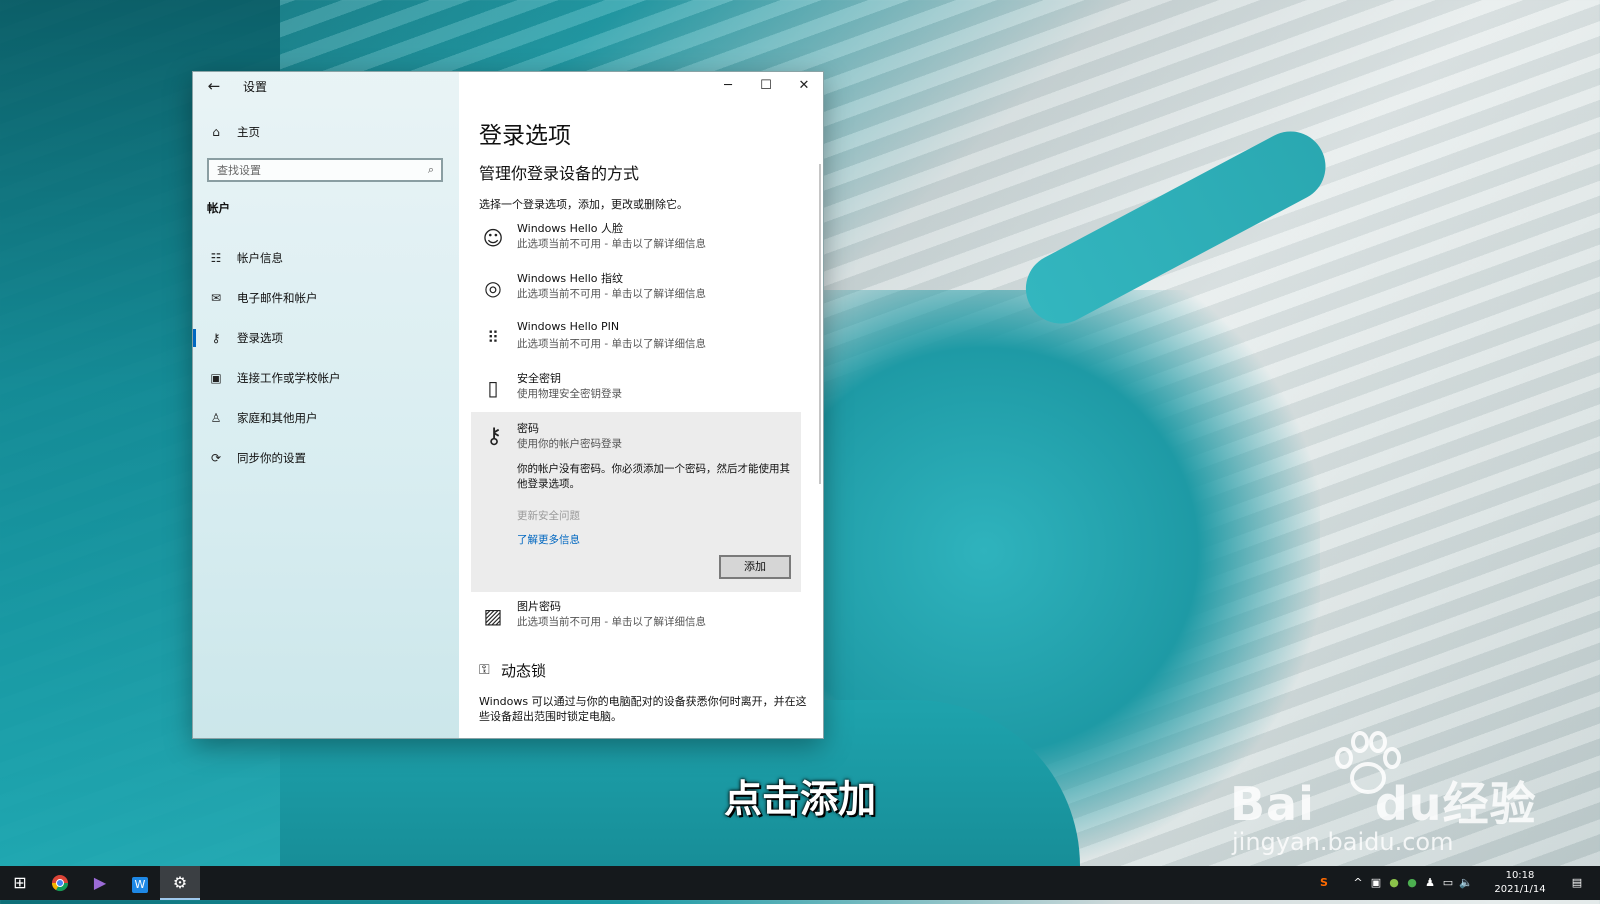 The image size is (1600, 904). I want to click on option-fingerprint: ◎ Windows Hello 指纹 此选项当前不可用 - 单击以了解详细信息, so click(644, 292).